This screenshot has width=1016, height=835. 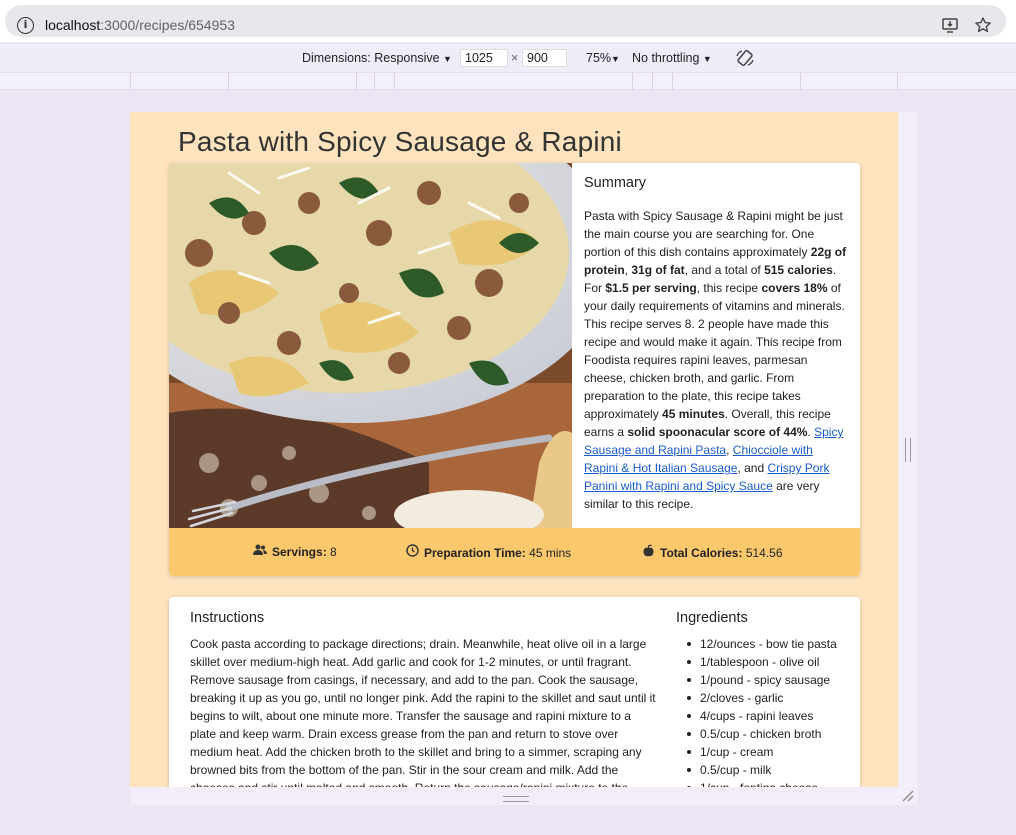 What do you see at coordinates (648, 552) in the screenshot?
I see `apple-icon` at bounding box center [648, 552].